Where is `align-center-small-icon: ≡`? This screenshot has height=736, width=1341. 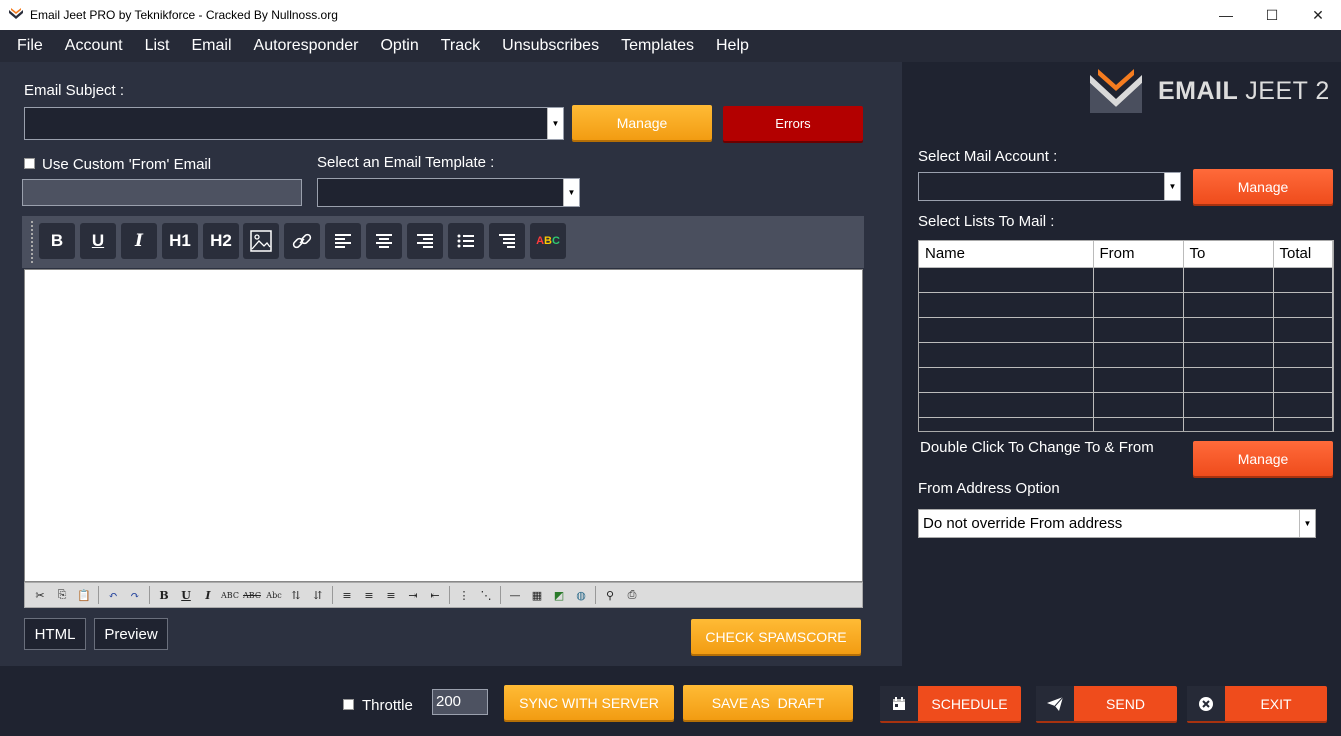
align-center-small-icon: ≡ is located at coordinates (369, 595).